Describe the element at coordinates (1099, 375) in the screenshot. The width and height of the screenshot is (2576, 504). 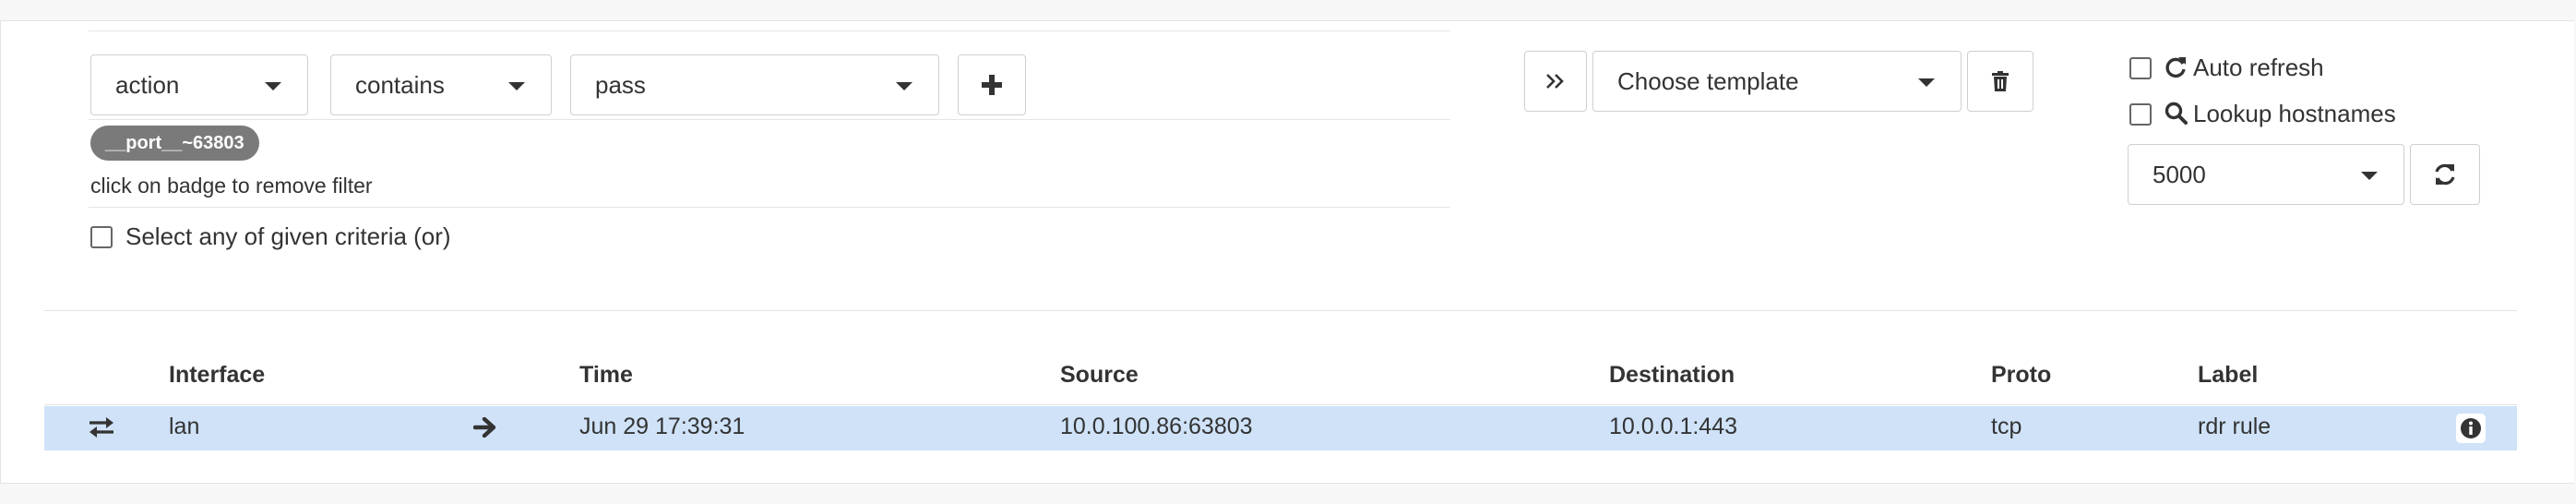
I see `column-header-source: Source` at that location.